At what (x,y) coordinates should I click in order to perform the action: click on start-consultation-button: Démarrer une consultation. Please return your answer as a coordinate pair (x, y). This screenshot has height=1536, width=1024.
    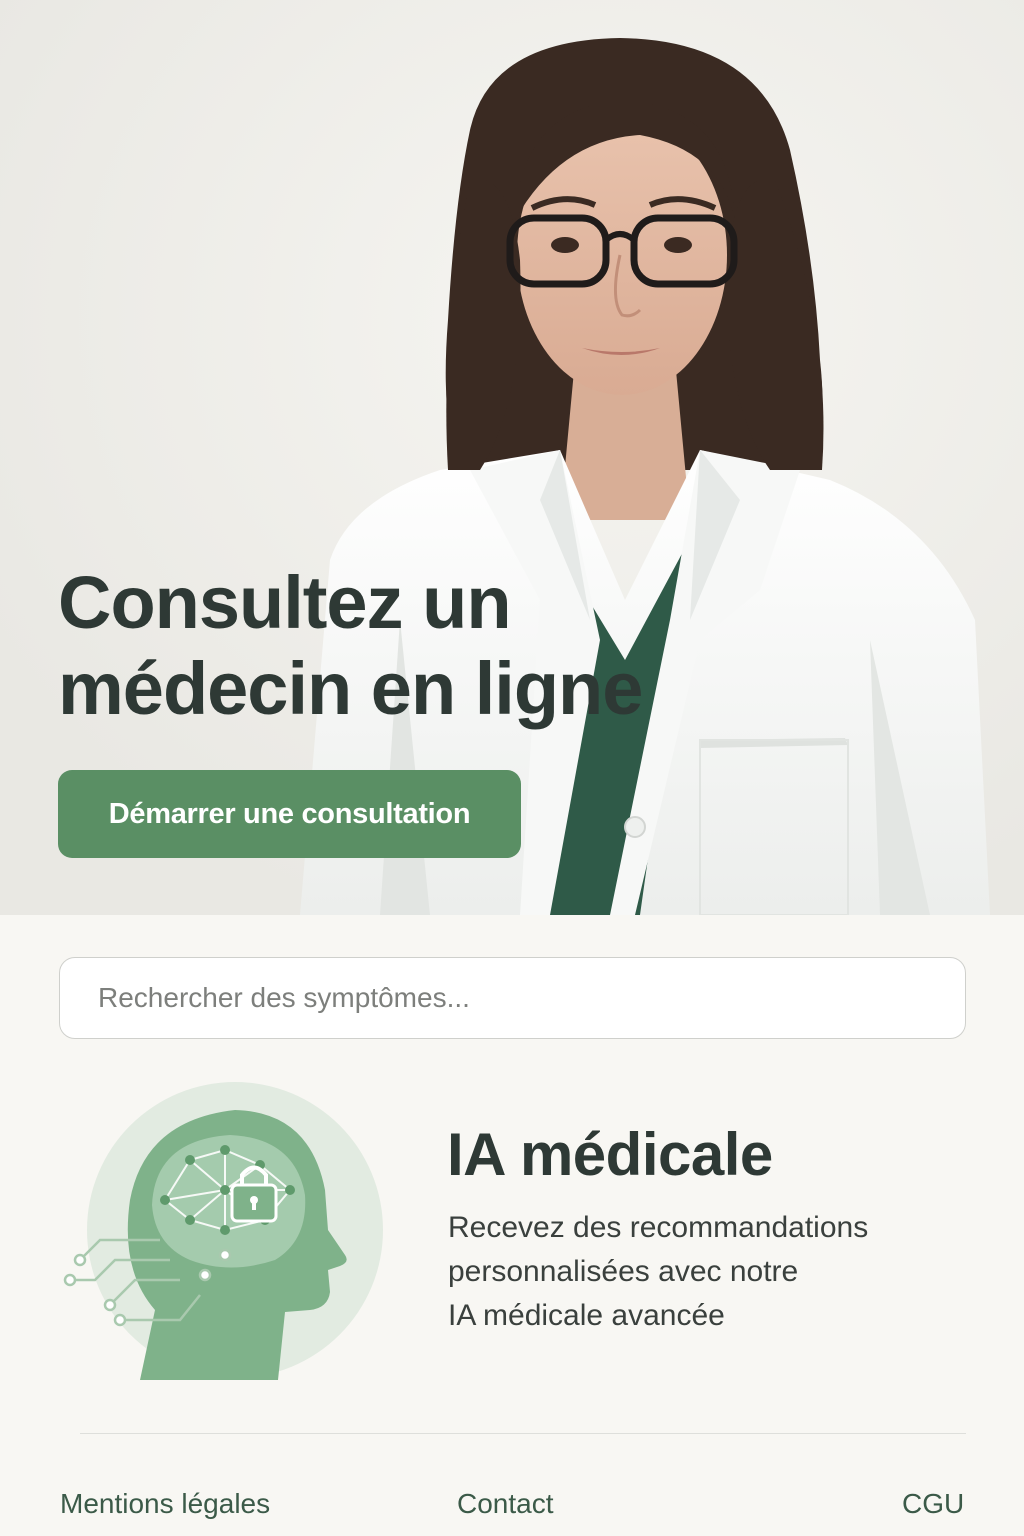
    Looking at the image, I should click on (289, 814).